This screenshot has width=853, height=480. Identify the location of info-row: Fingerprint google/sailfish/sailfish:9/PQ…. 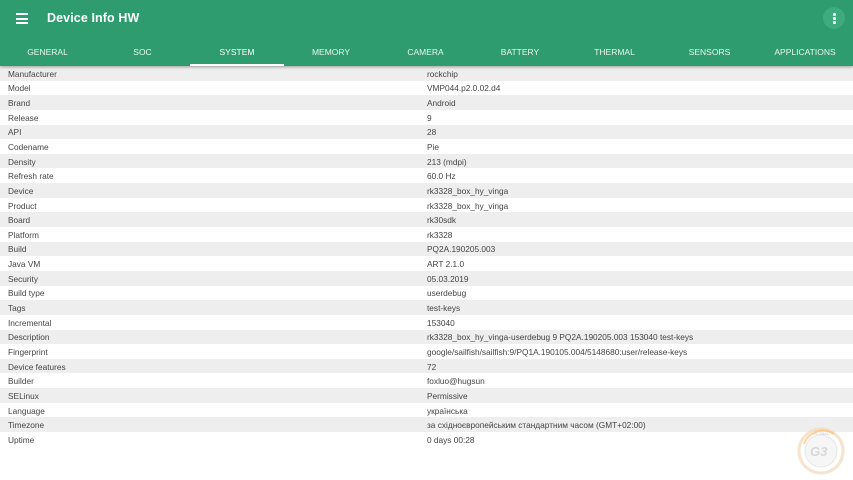
(426, 351).